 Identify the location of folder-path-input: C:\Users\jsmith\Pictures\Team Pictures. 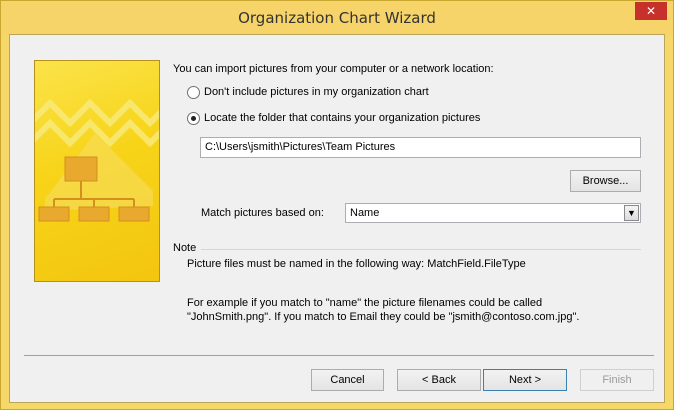
(420, 147).